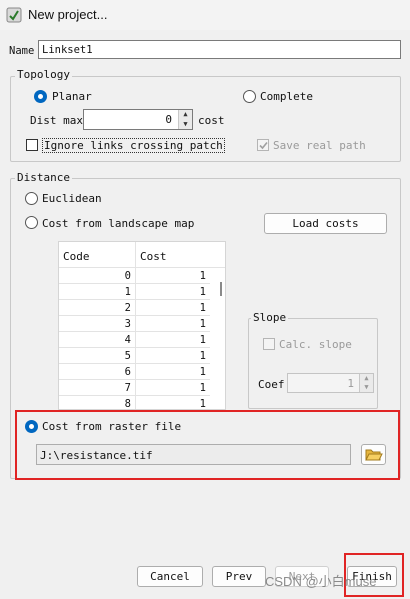  What do you see at coordinates (239, 576) in the screenshot?
I see `prev-button: Prev` at bounding box center [239, 576].